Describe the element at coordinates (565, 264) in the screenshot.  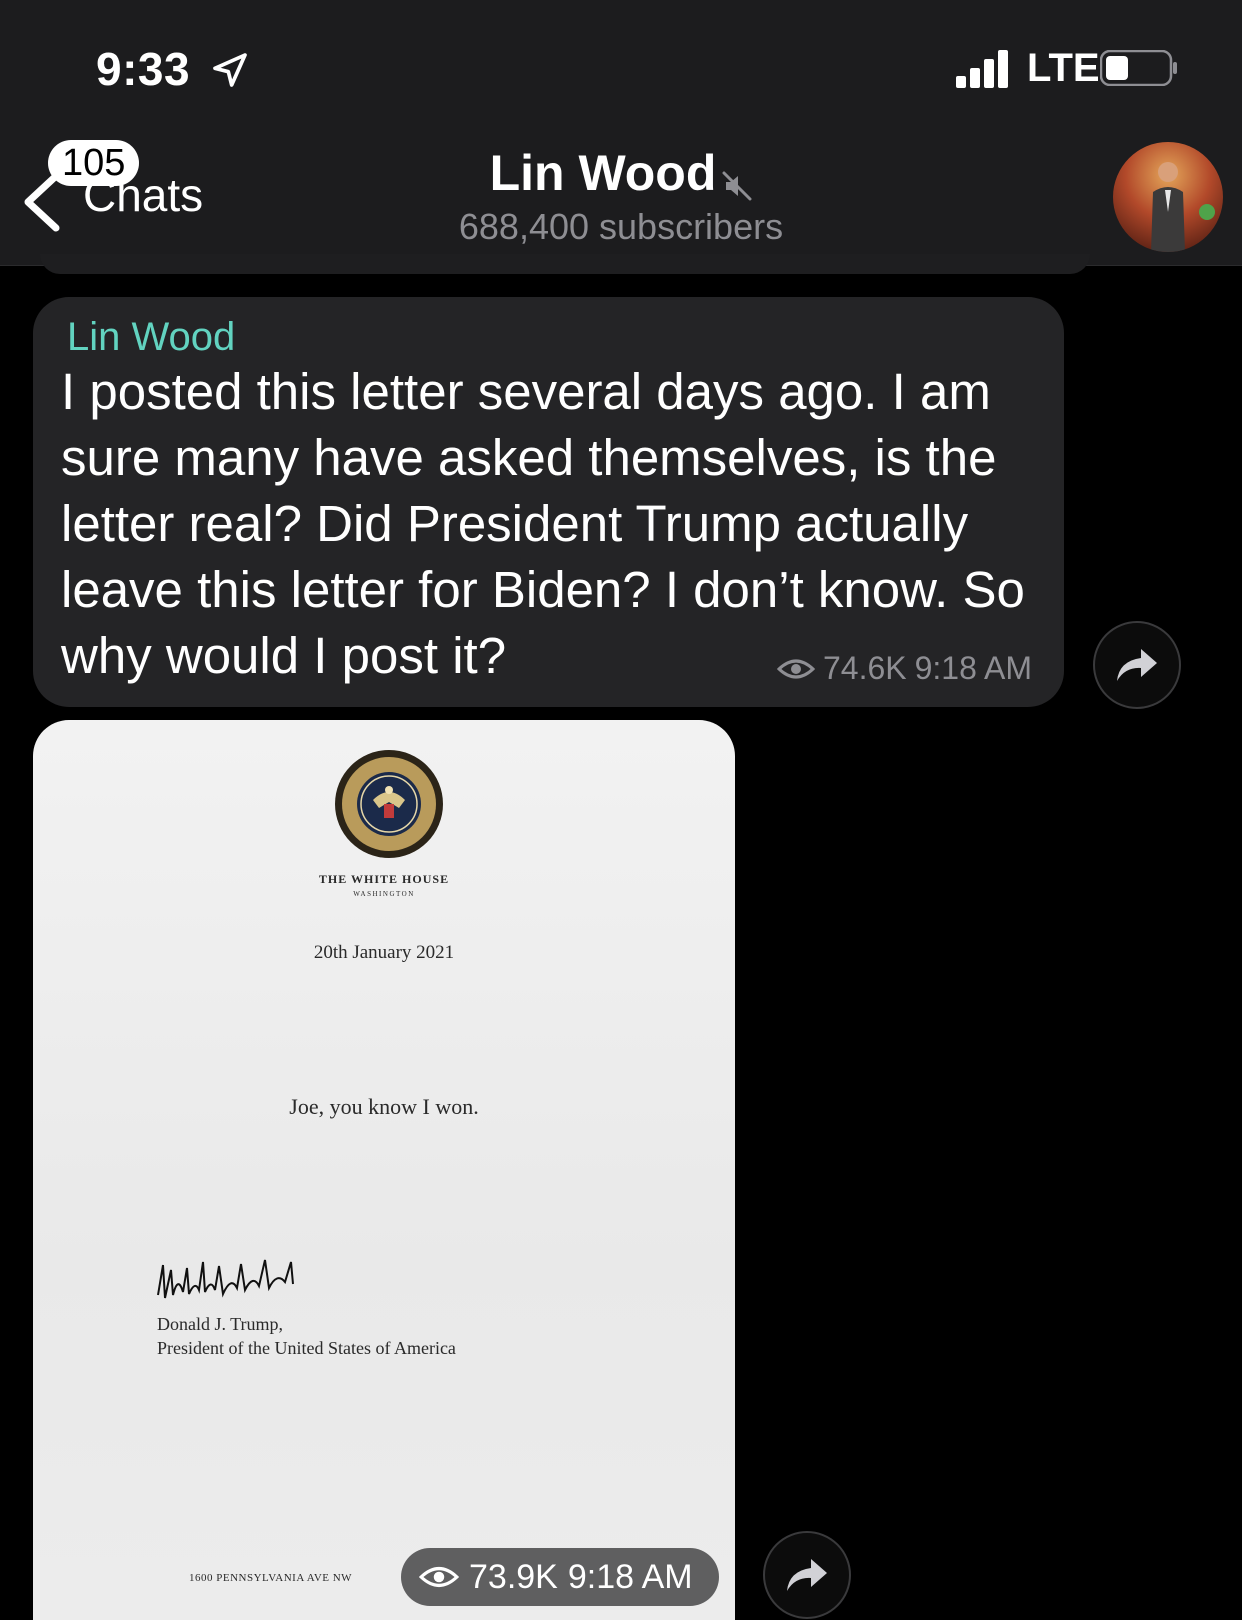
I see `previous-message-edge` at that location.